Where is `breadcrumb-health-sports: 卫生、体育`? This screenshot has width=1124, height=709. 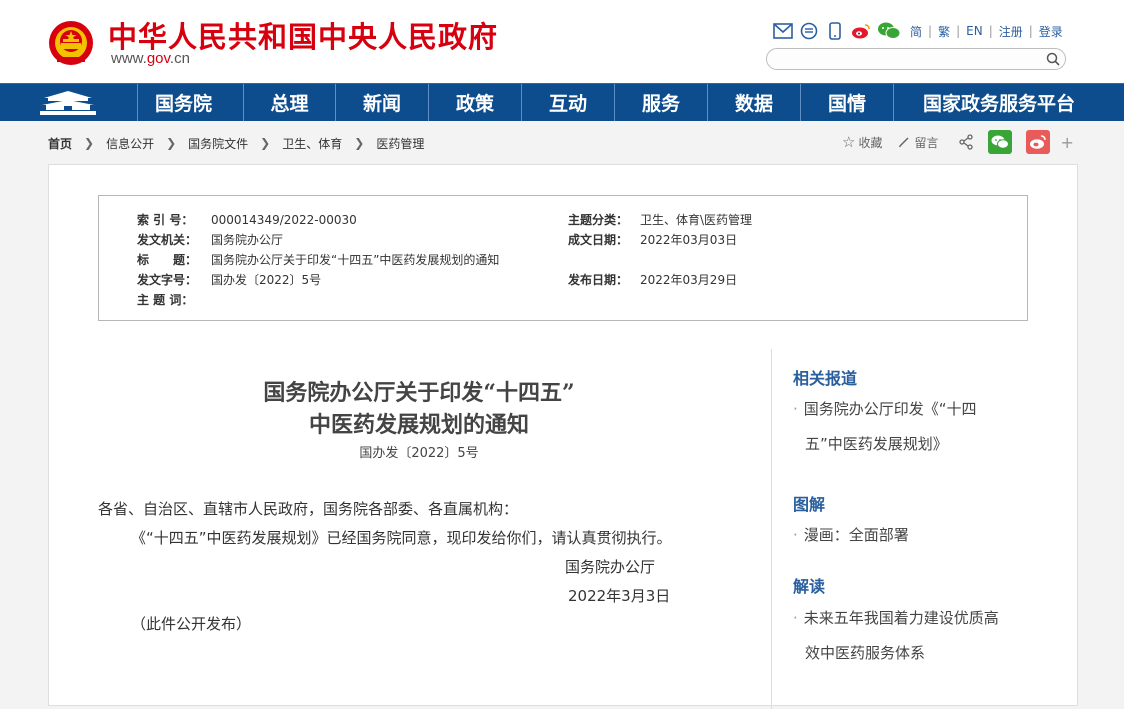
breadcrumb-health-sports: 卫生、体育 is located at coordinates (312, 143).